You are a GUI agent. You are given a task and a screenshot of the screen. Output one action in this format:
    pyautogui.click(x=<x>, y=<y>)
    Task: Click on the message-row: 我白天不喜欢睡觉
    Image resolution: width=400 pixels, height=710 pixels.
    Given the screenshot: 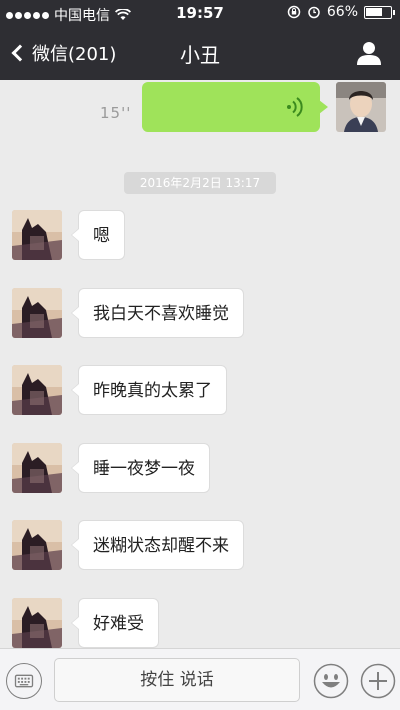 What is the action you would take?
    pyautogui.click(x=200, y=314)
    